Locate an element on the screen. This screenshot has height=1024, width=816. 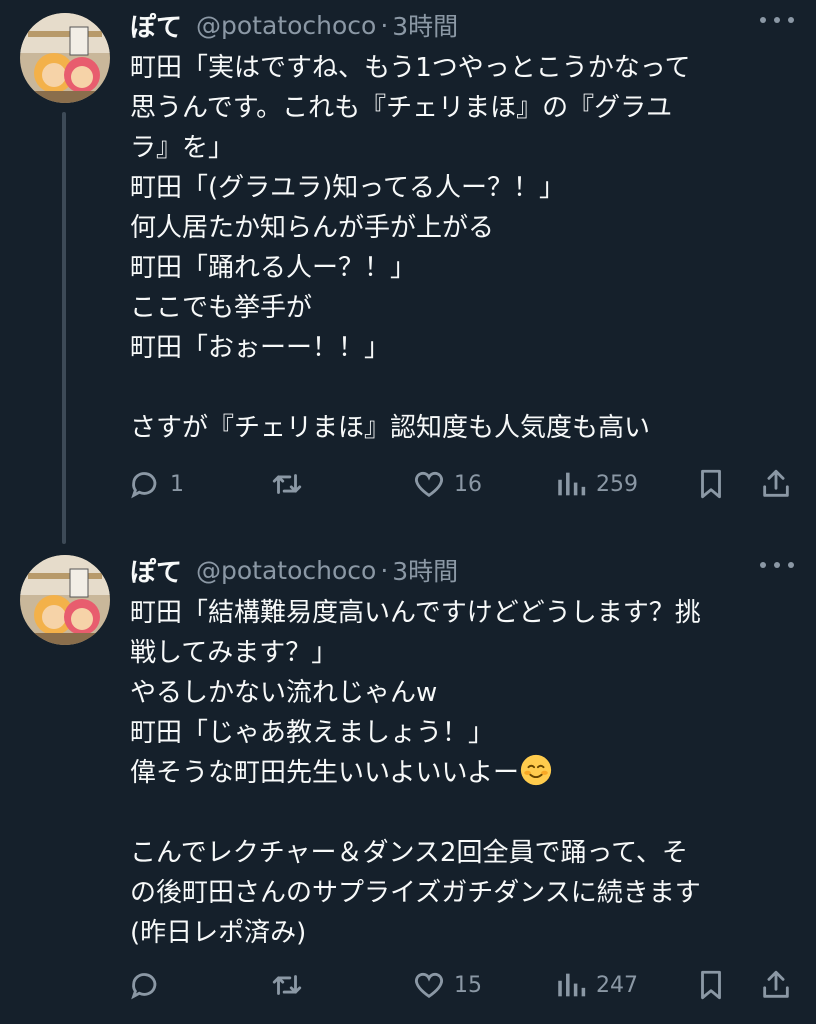
views-button: 247 is located at coordinates (596, 985).